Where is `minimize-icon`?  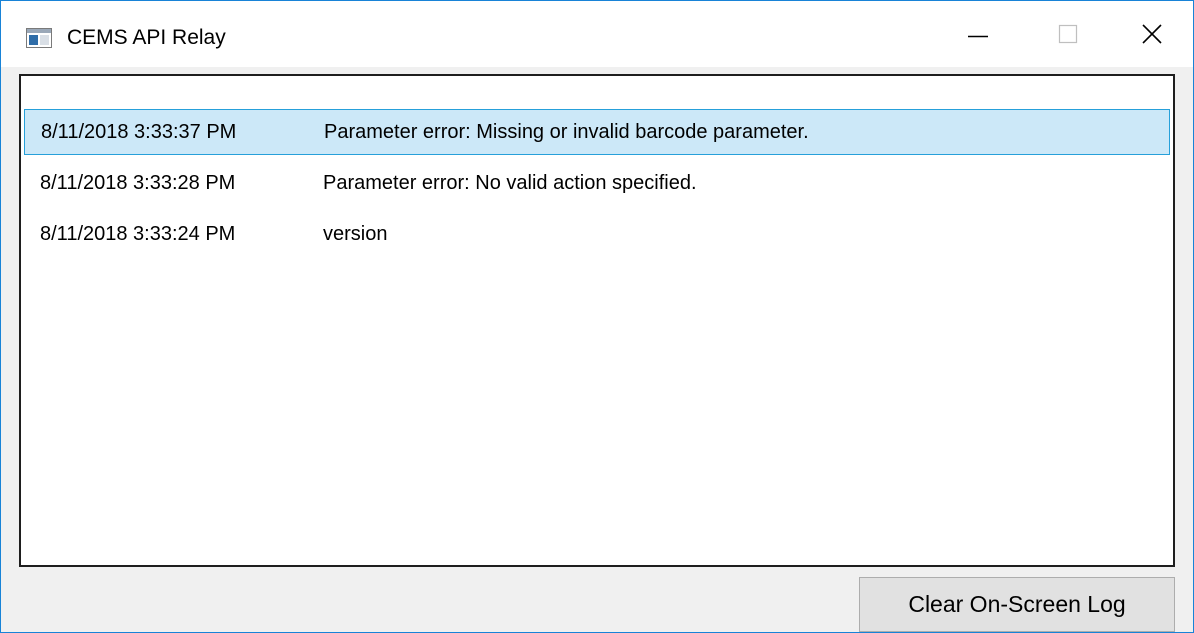 minimize-icon is located at coordinates (978, 36).